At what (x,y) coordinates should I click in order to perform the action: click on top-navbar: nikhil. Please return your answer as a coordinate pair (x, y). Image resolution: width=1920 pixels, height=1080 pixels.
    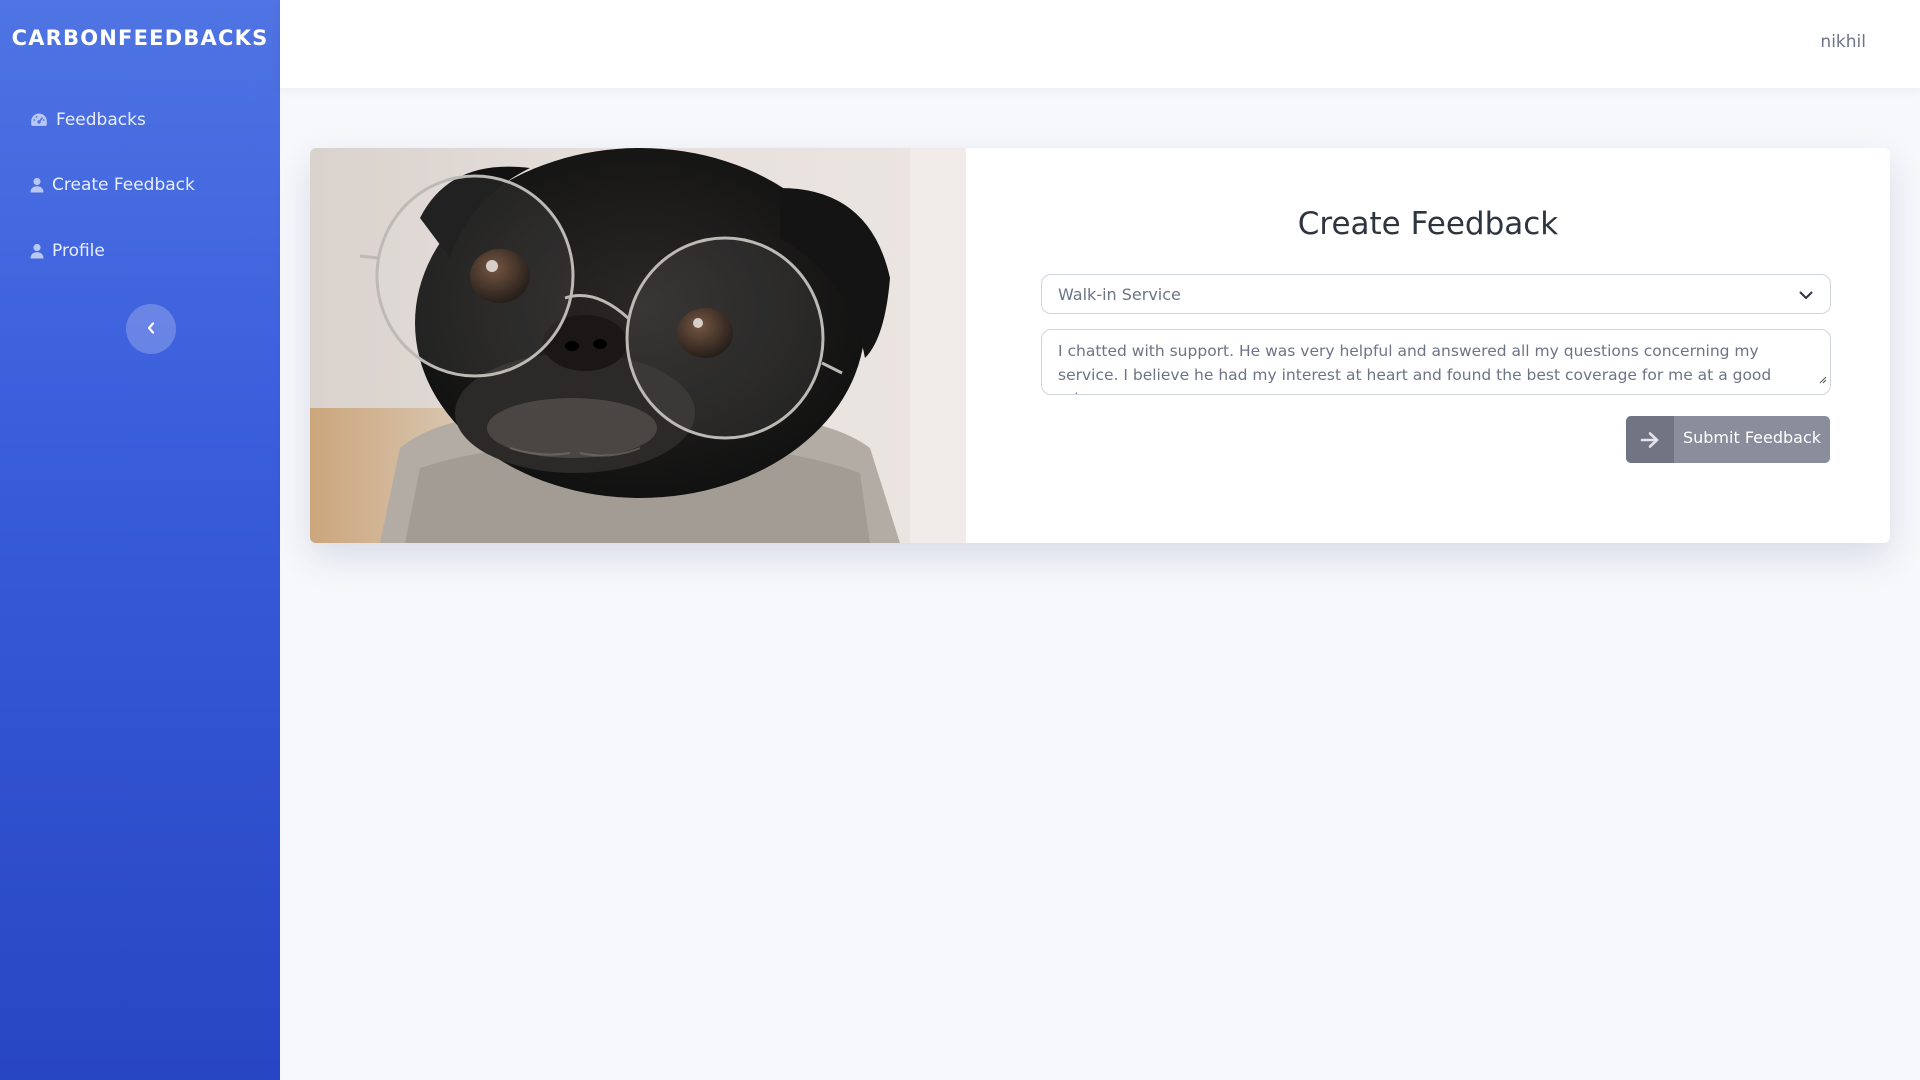
    Looking at the image, I should click on (1100, 44).